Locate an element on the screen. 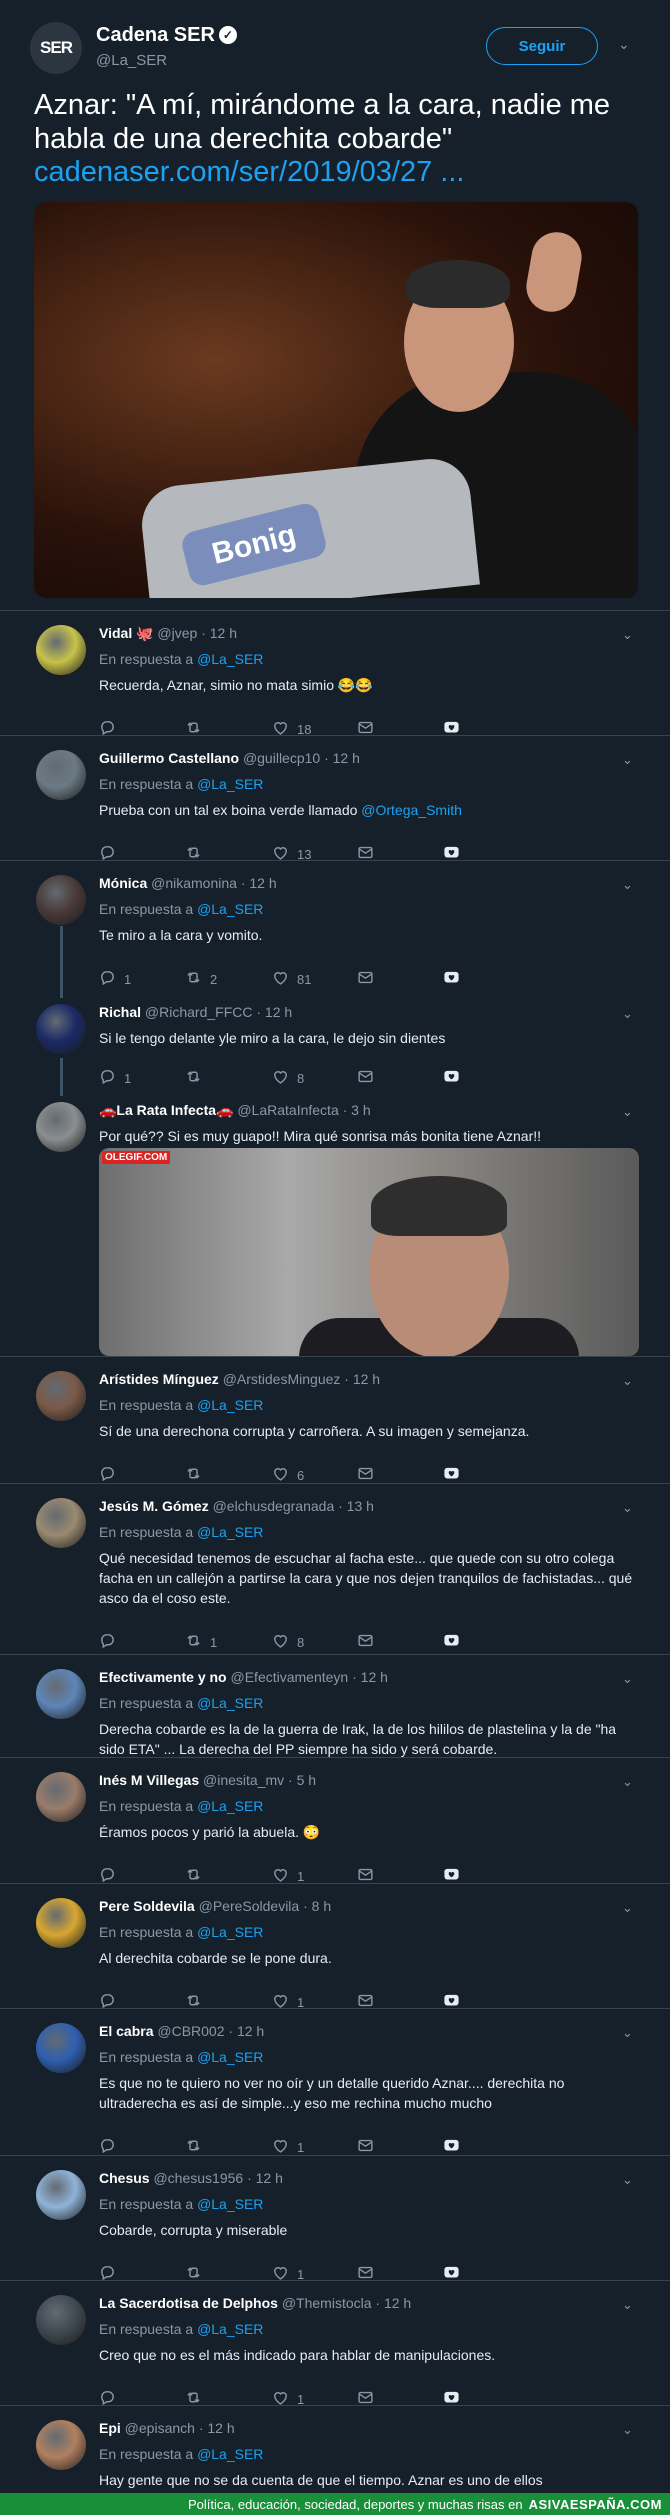  author-name: Guillermo Castellano is located at coordinates (169, 758).